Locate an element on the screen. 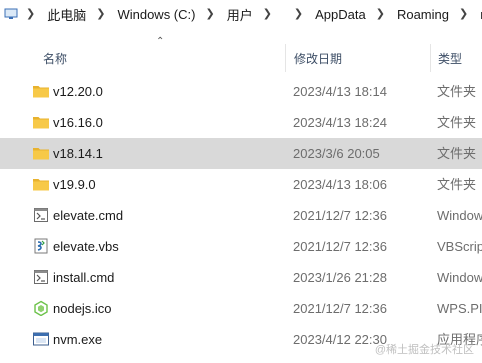 This screenshot has height=363, width=482. watermark: @稀土掘金技术社区 is located at coordinates (424, 350).